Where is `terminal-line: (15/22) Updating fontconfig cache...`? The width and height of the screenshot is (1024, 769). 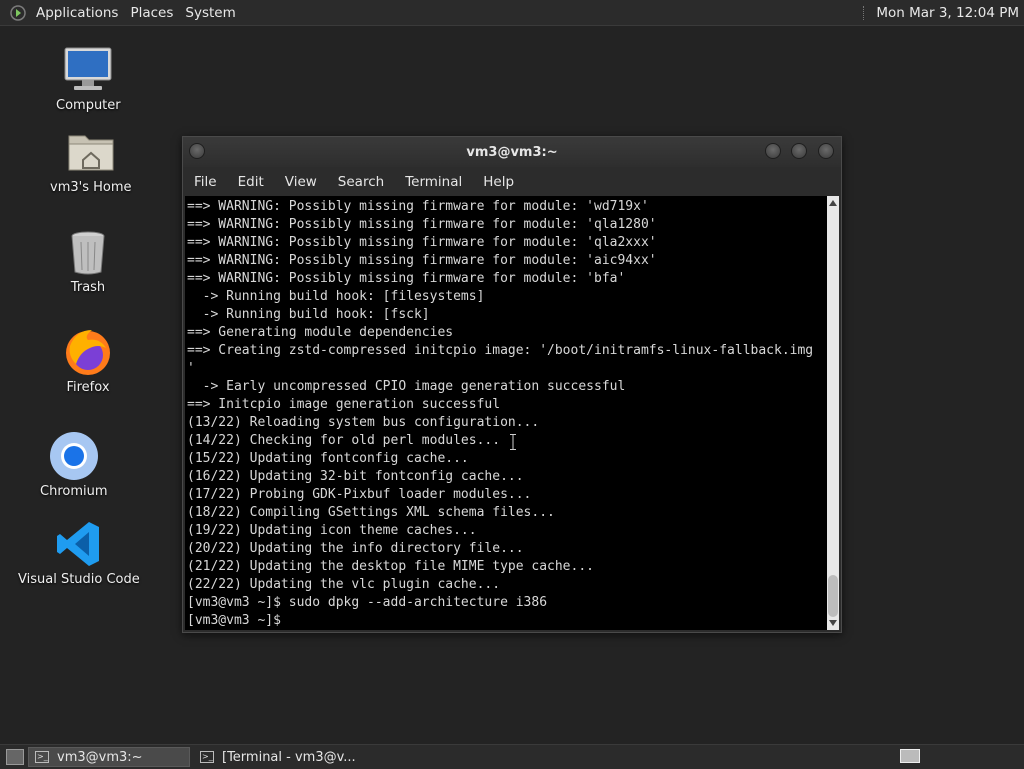 terminal-line: (15/22) Updating fontconfig cache... is located at coordinates (328, 458).